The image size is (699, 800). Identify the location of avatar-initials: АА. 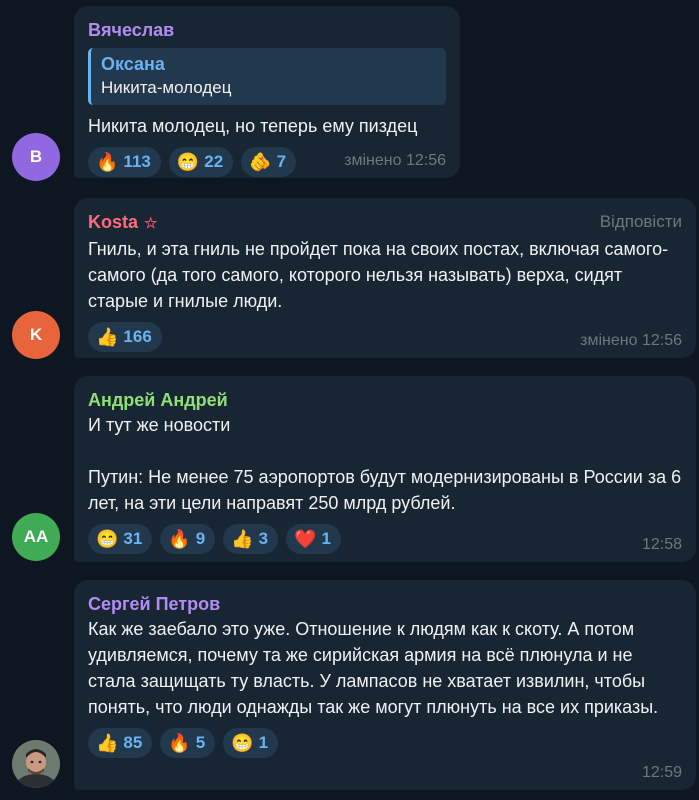
(36, 536).